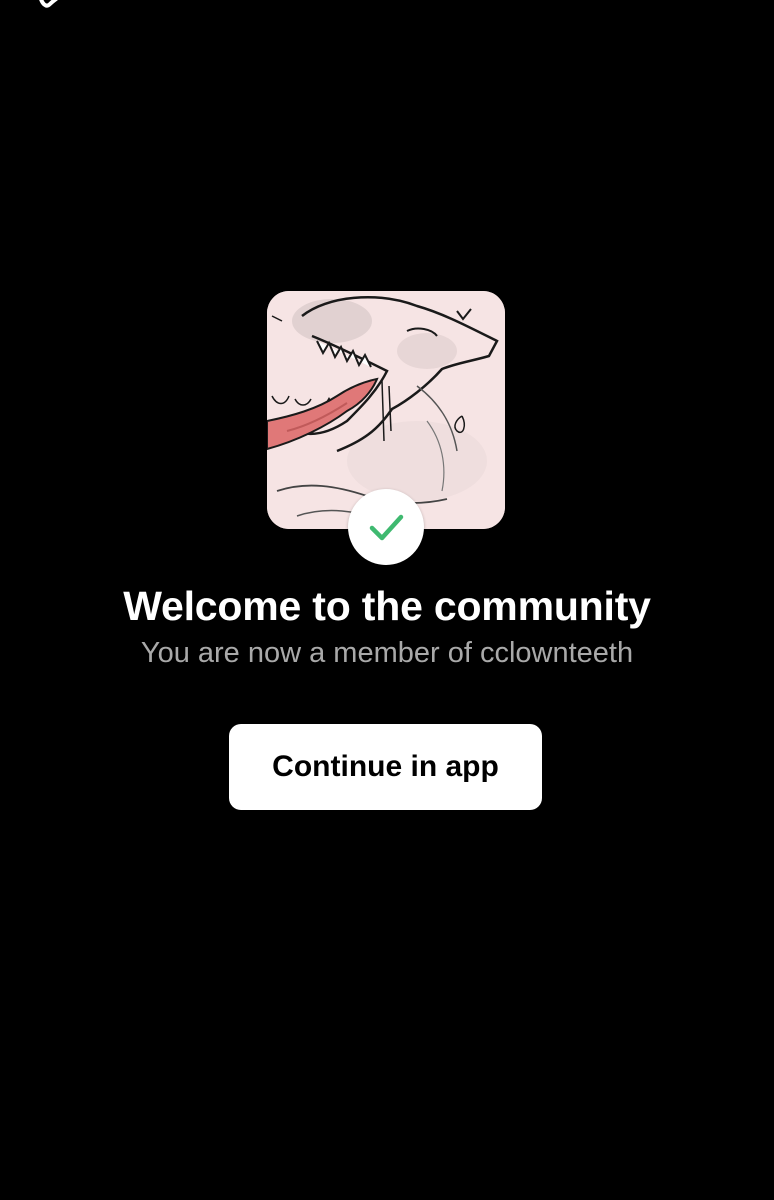 The height and width of the screenshot is (1200, 774). I want to click on joined-check-badge, so click(386, 527).